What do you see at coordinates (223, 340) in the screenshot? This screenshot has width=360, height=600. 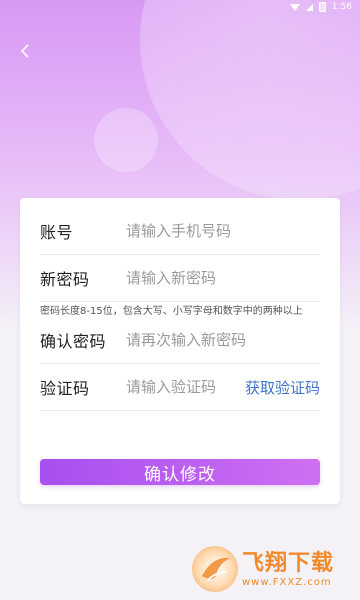 I see `confirm-password-input` at bounding box center [223, 340].